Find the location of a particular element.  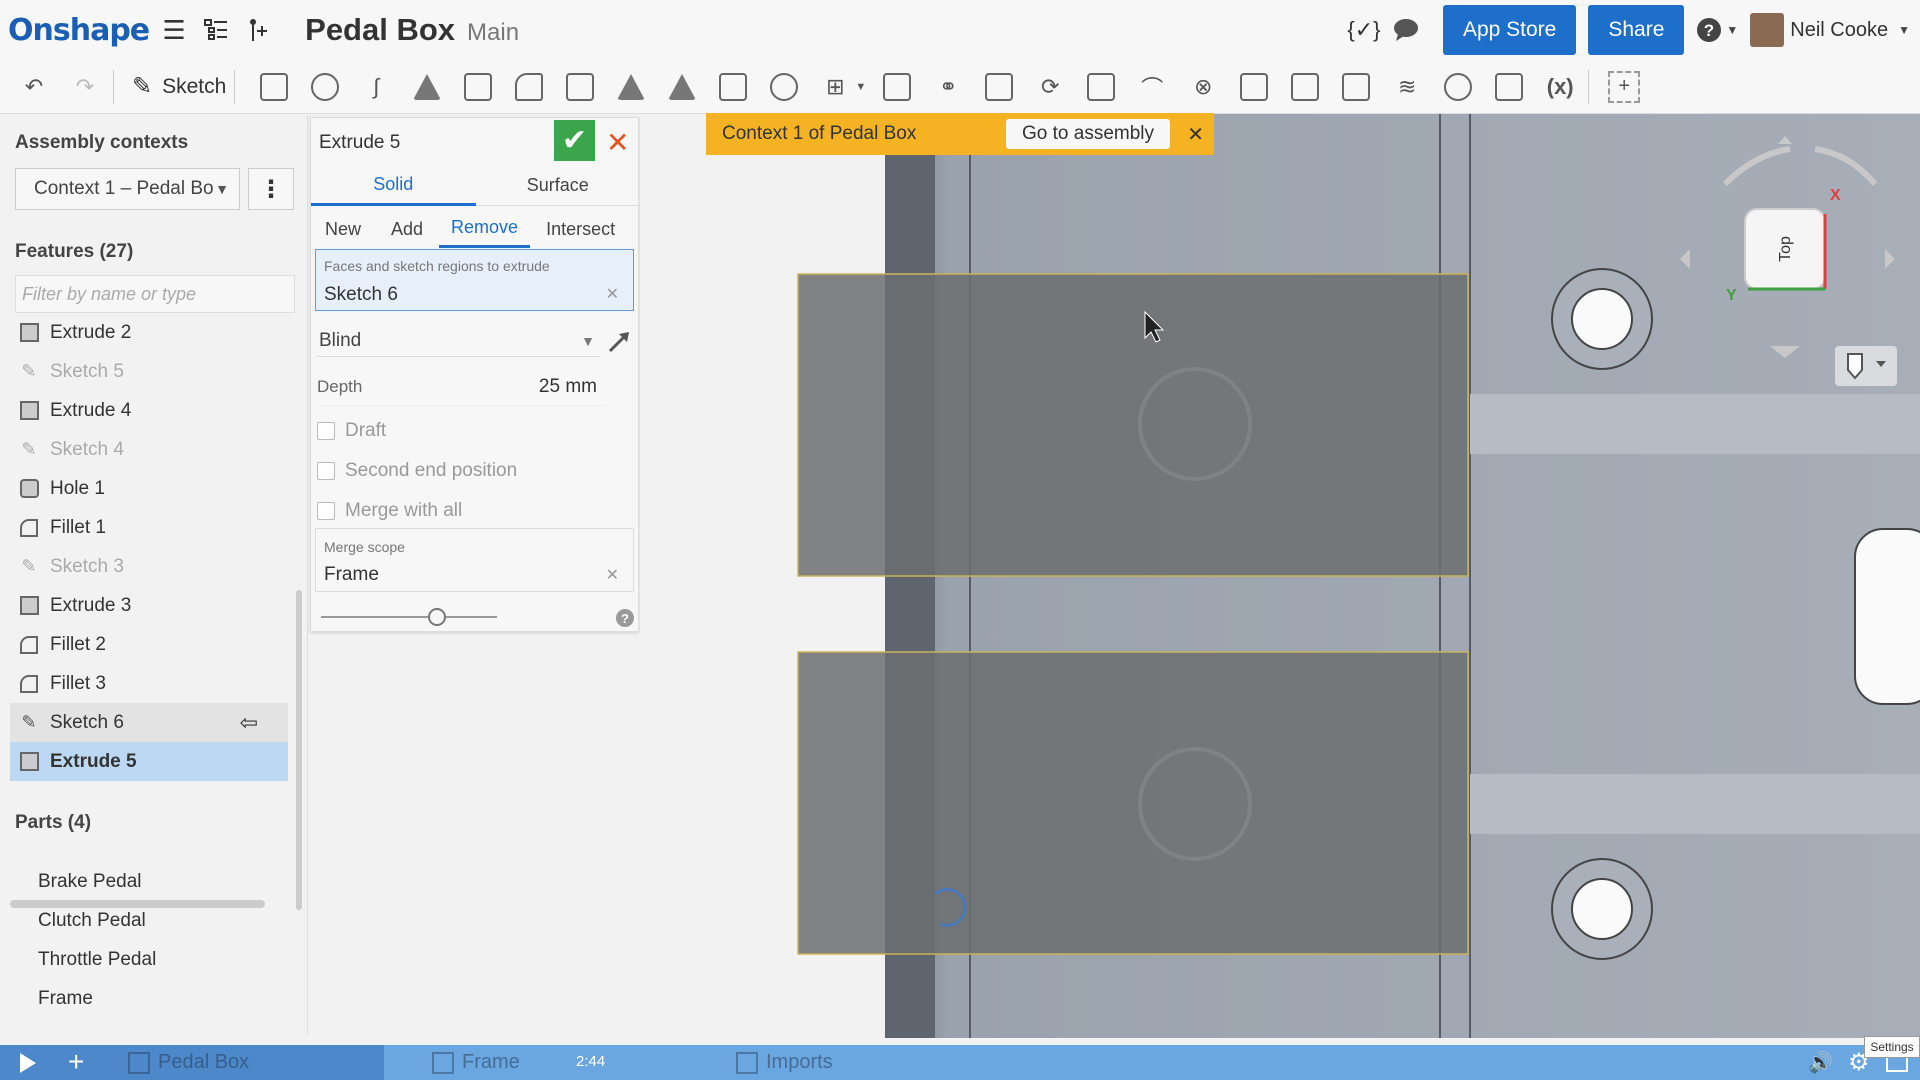

part-item: Frame is located at coordinates (97, 998).